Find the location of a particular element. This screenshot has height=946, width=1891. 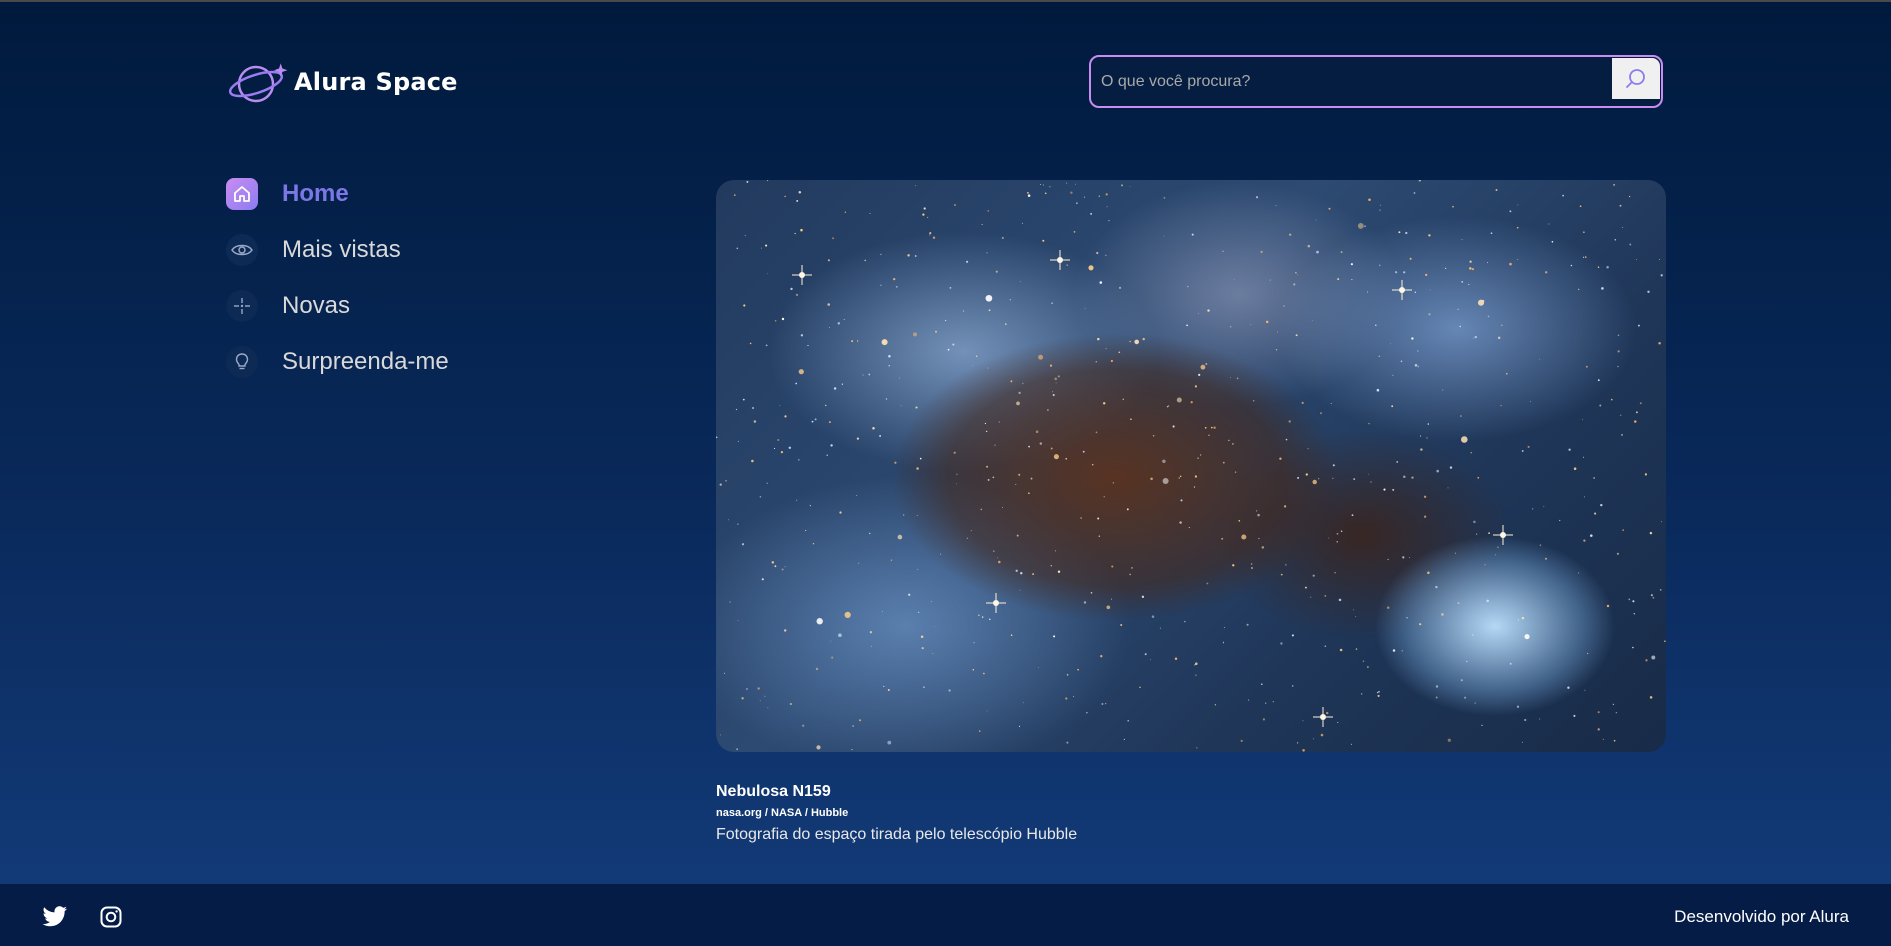

sidebar-item-home: Home is located at coordinates (287, 194).